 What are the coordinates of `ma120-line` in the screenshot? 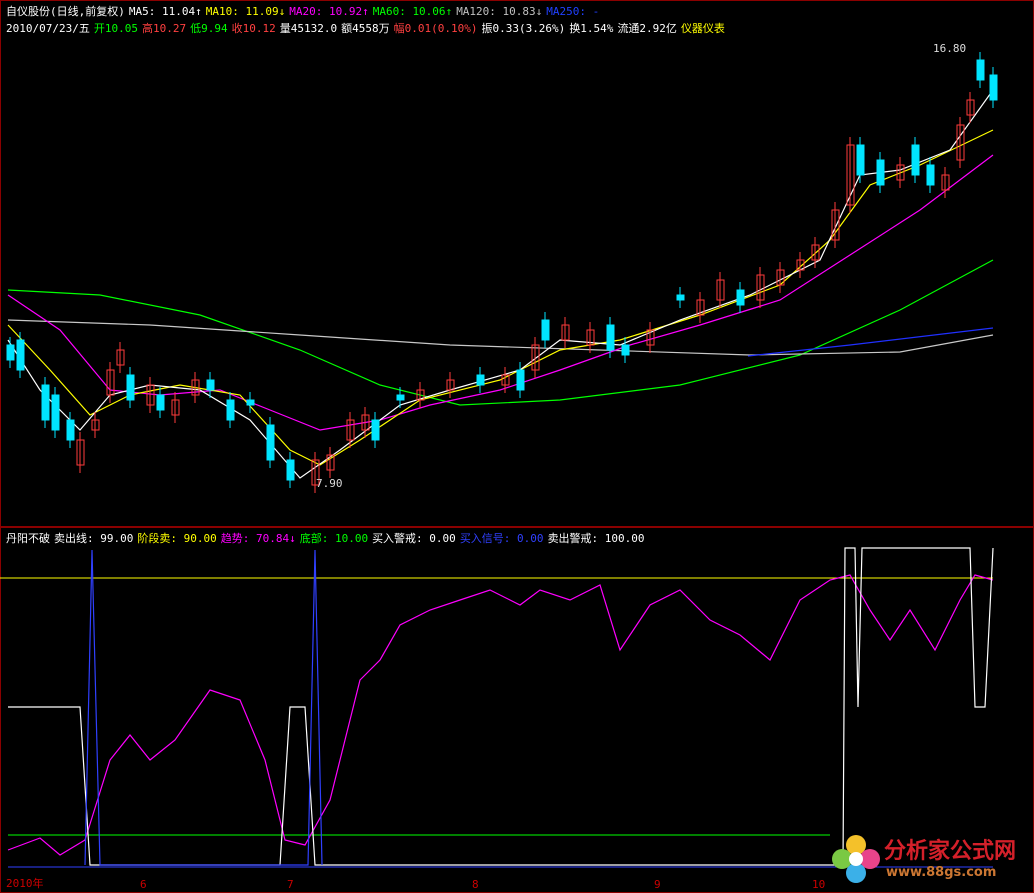 It's located at (500, 337).